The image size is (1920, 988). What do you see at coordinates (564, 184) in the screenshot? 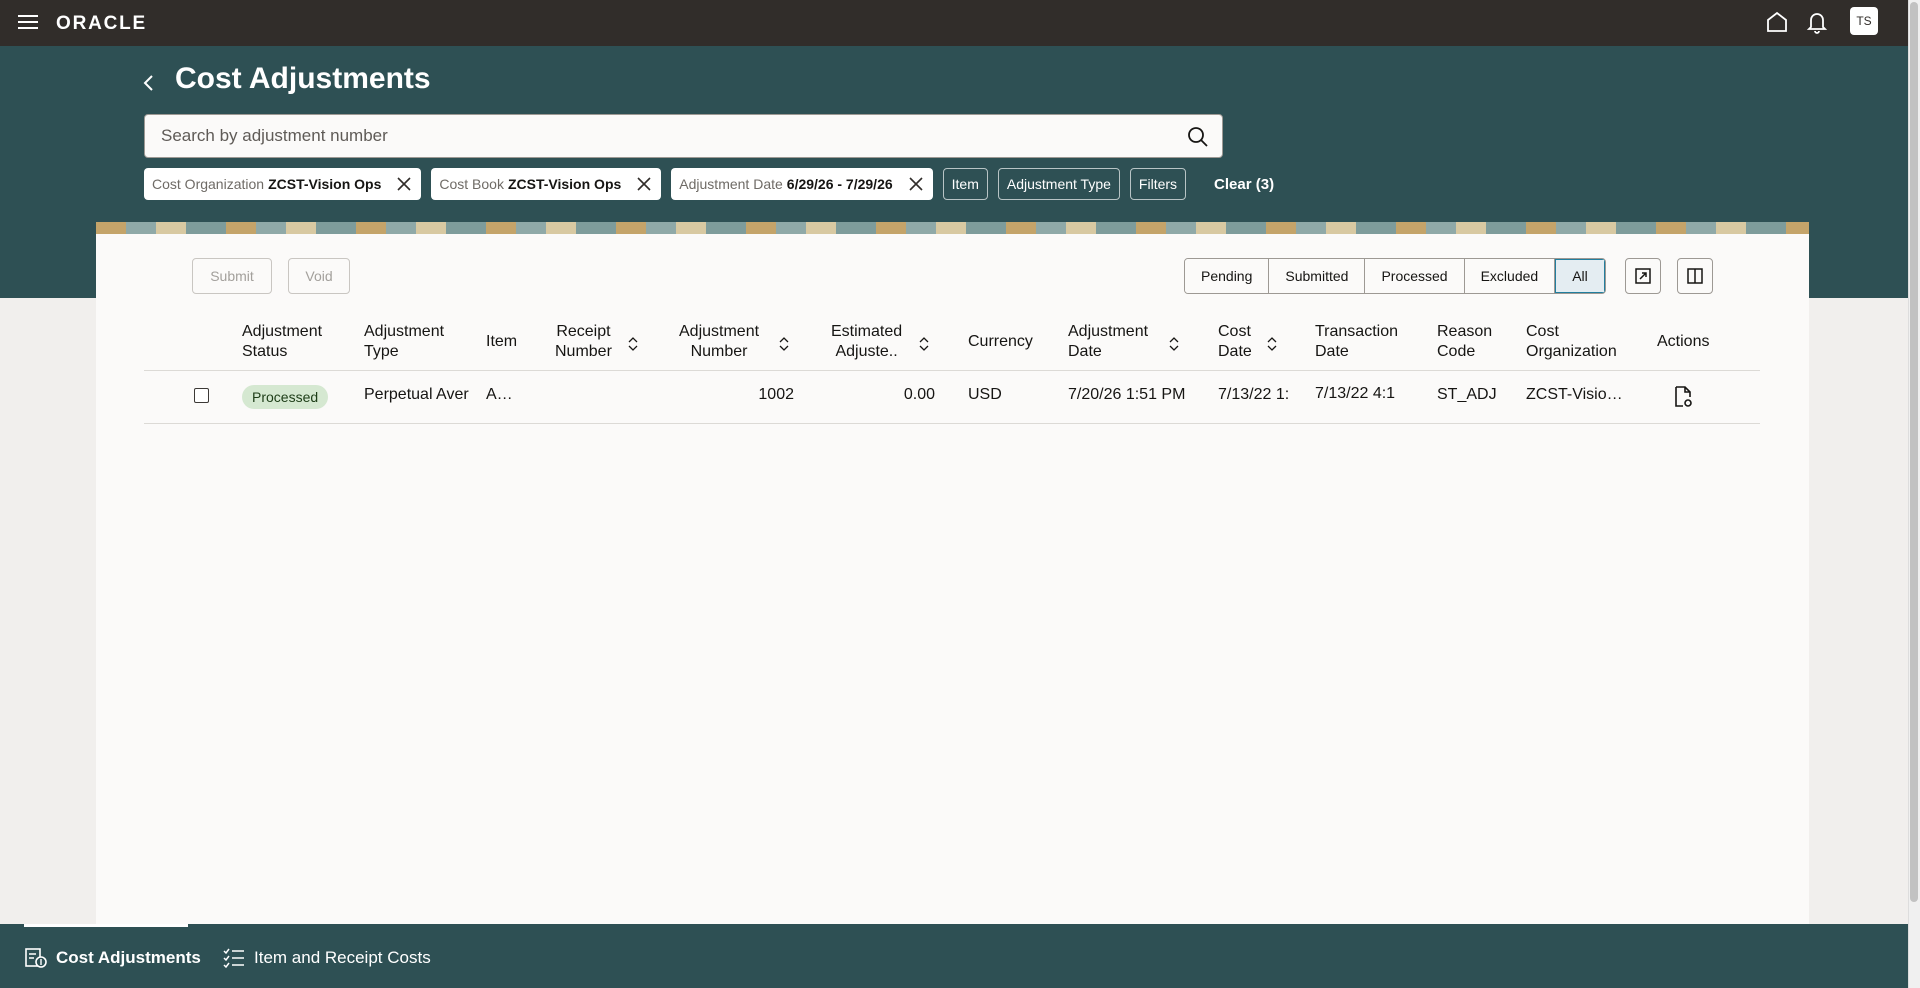
I see `chip-value: ZCST-Vision Ops` at bounding box center [564, 184].